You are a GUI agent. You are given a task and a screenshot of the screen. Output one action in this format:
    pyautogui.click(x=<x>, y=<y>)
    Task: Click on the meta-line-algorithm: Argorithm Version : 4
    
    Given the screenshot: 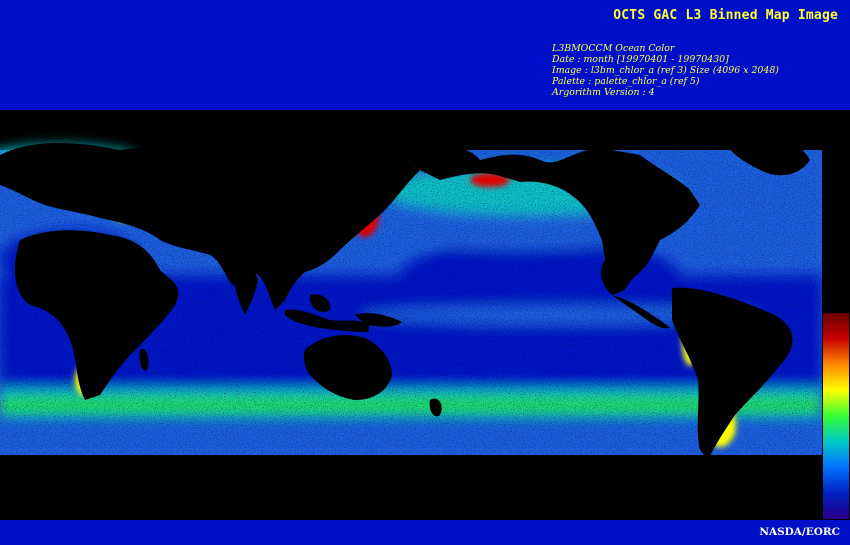 What is the action you would take?
    pyautogui.click(x=603, y=92)
    